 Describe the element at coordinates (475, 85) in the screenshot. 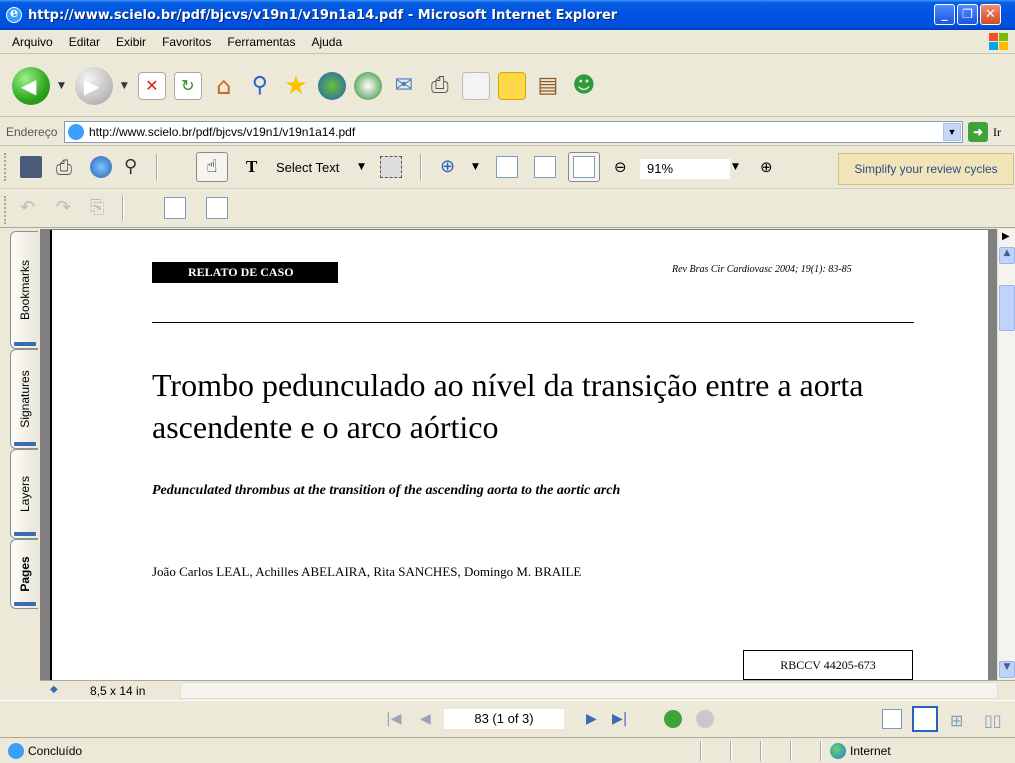

I see `edit-icon` at that location.